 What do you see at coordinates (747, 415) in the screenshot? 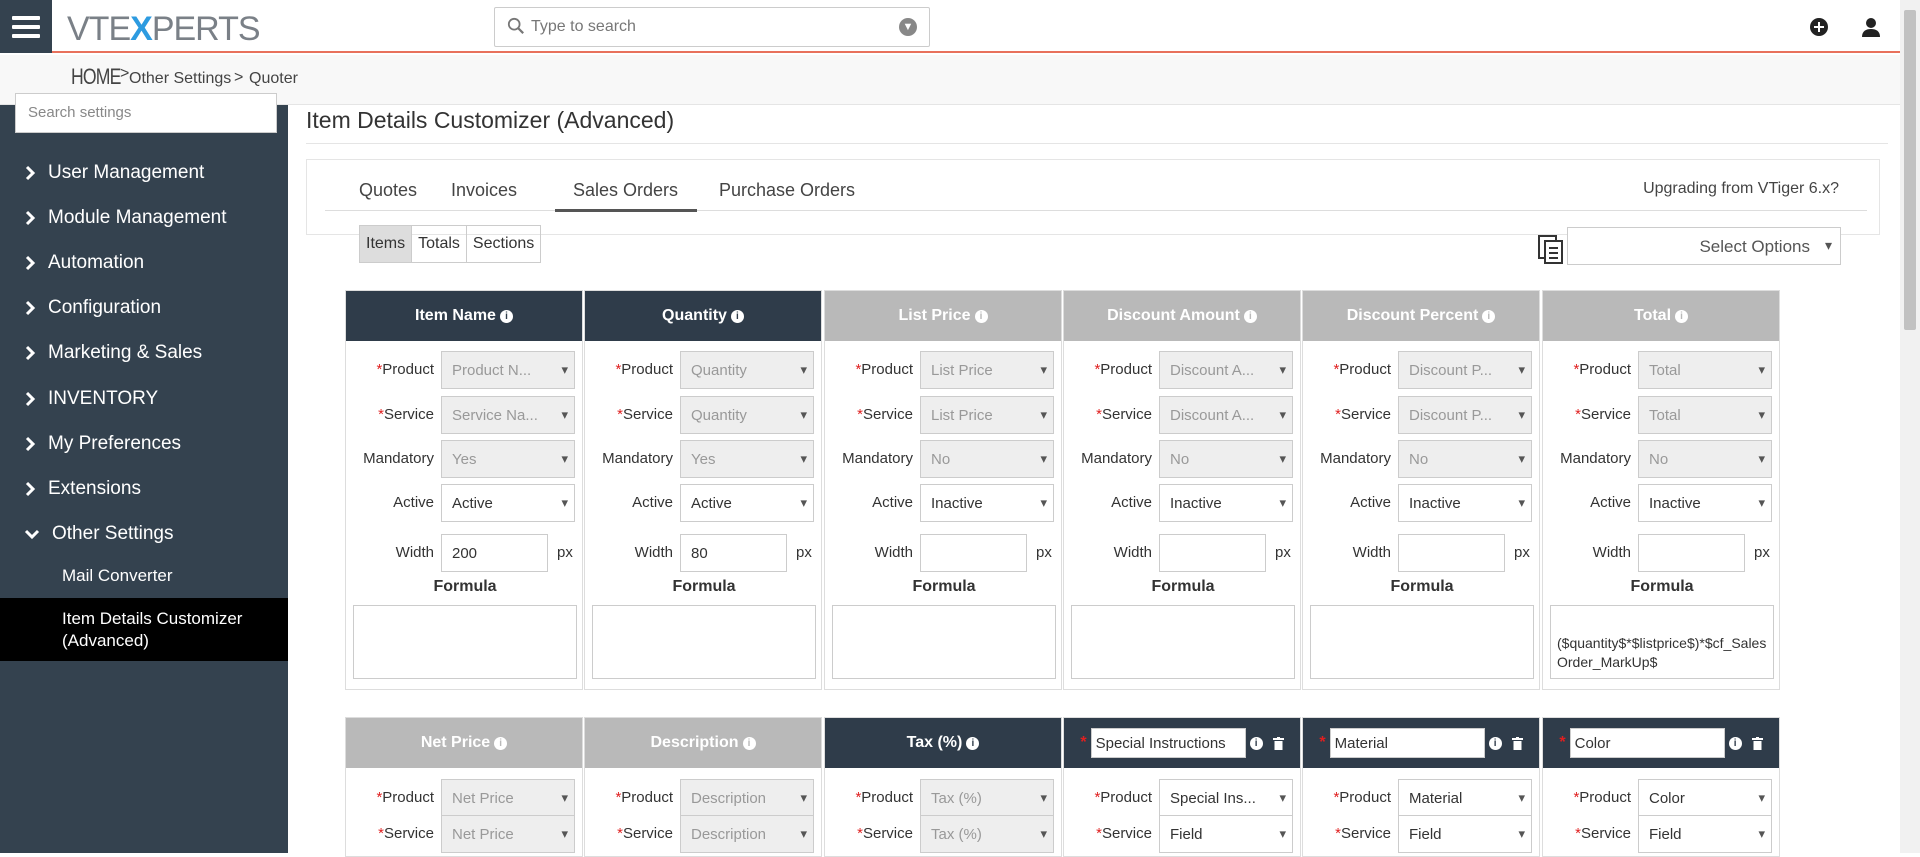
I see `service-select: Quantity` at bounding box center [747, 415].